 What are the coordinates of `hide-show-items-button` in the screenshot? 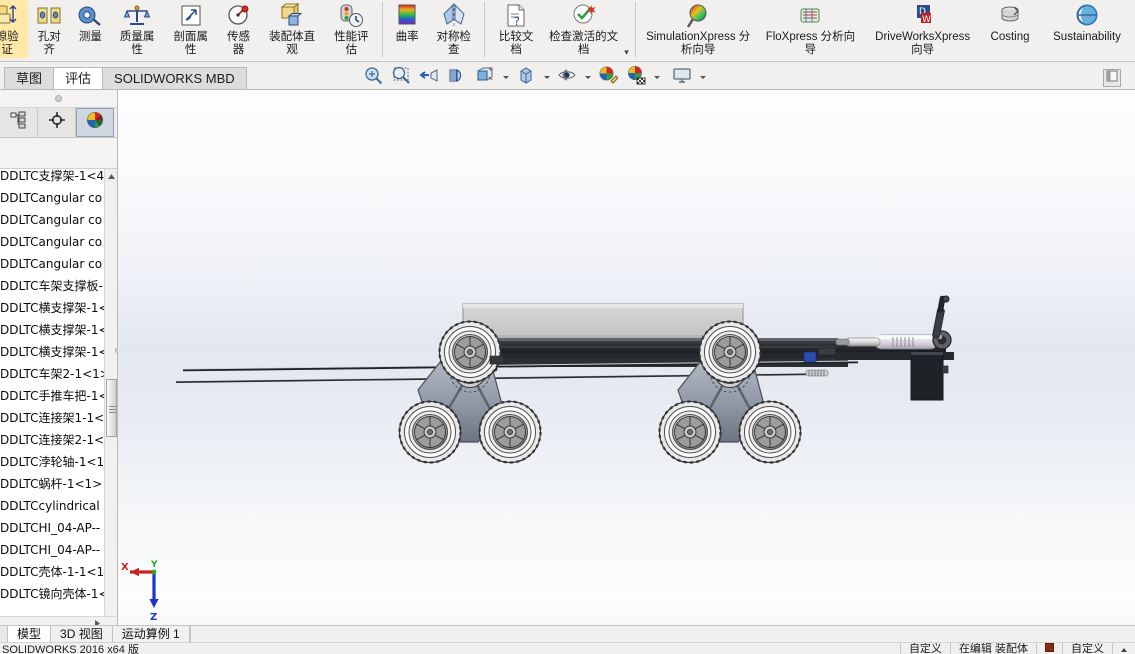 It's located at (567, 77).